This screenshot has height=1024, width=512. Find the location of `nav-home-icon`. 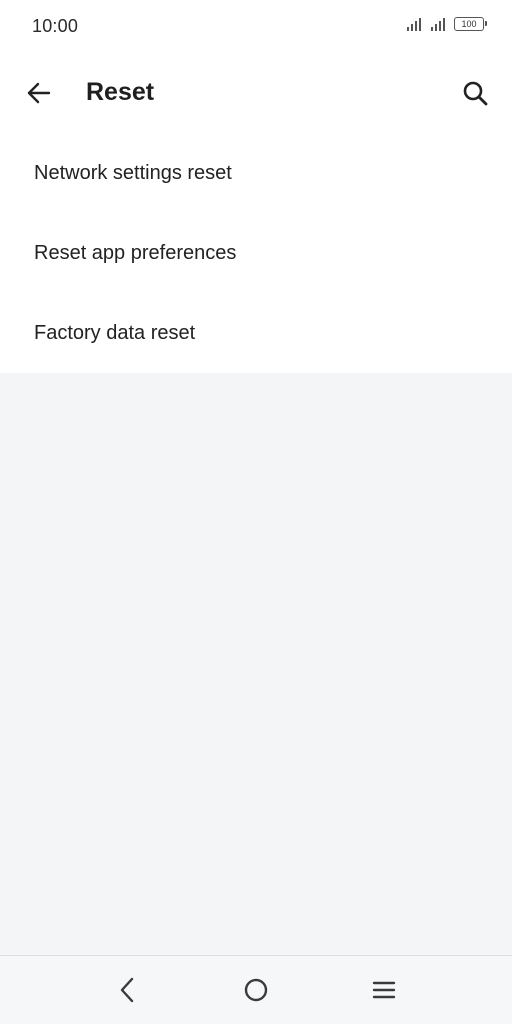

nav-home-icon is located at coordinates (256, 990).